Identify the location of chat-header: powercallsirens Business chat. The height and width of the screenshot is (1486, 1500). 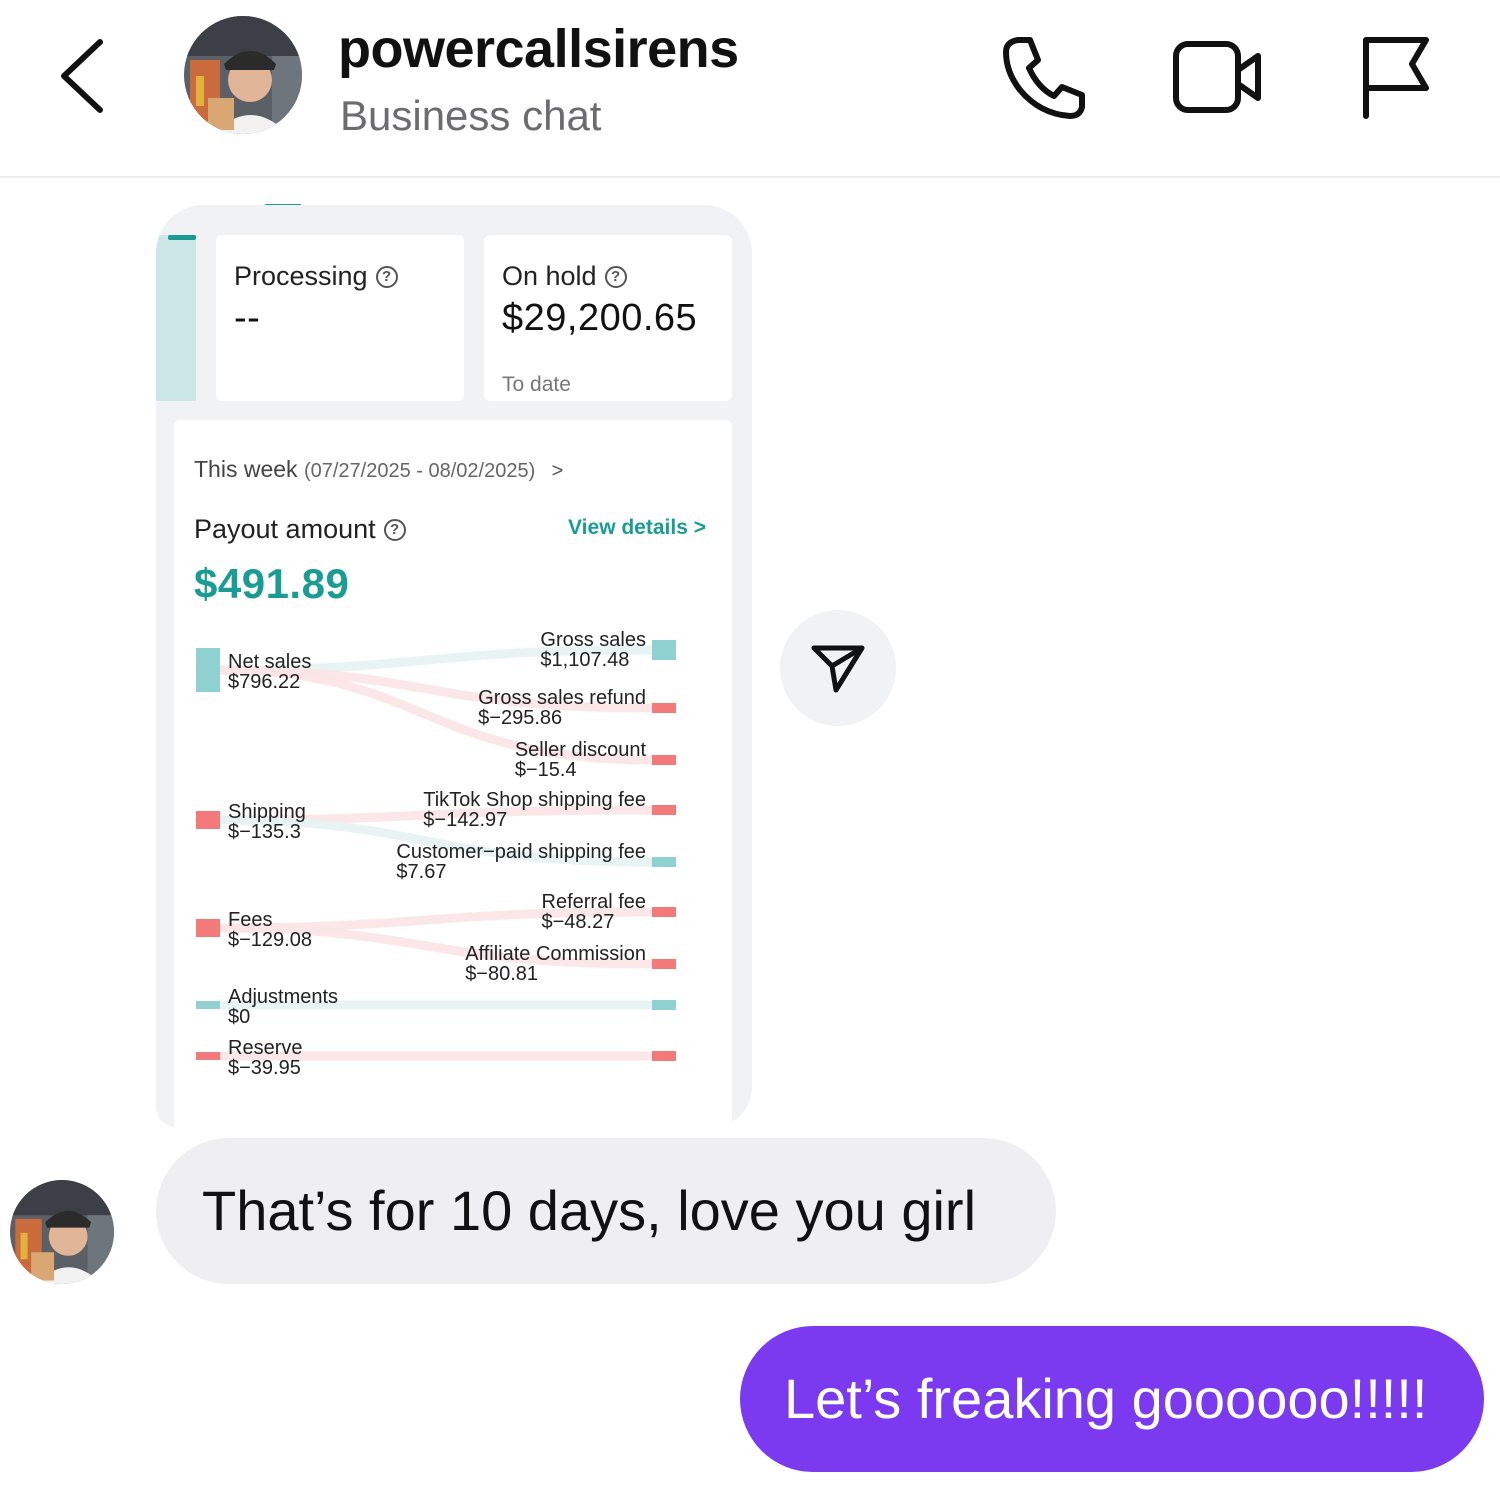
(750, 89).